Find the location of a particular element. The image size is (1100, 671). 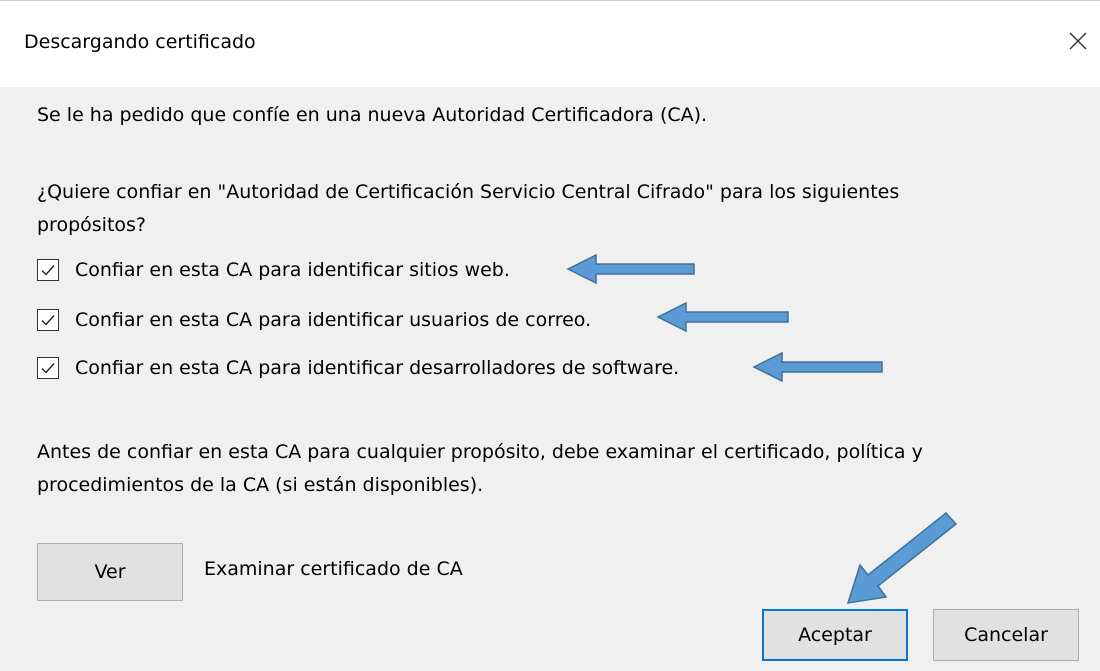

ok-button: Aceptar is located at coordinates (835, 635).